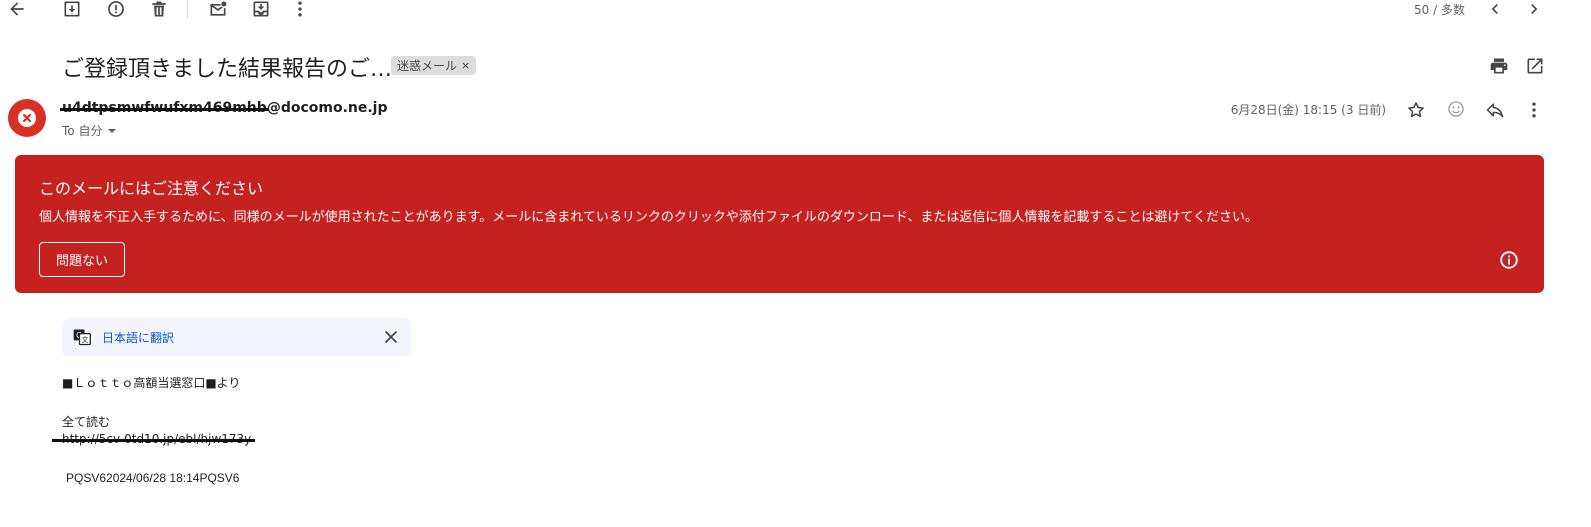 The width and height of the screenshot is (1591, 527). I want to click on move-to-button, so click(261, 10).